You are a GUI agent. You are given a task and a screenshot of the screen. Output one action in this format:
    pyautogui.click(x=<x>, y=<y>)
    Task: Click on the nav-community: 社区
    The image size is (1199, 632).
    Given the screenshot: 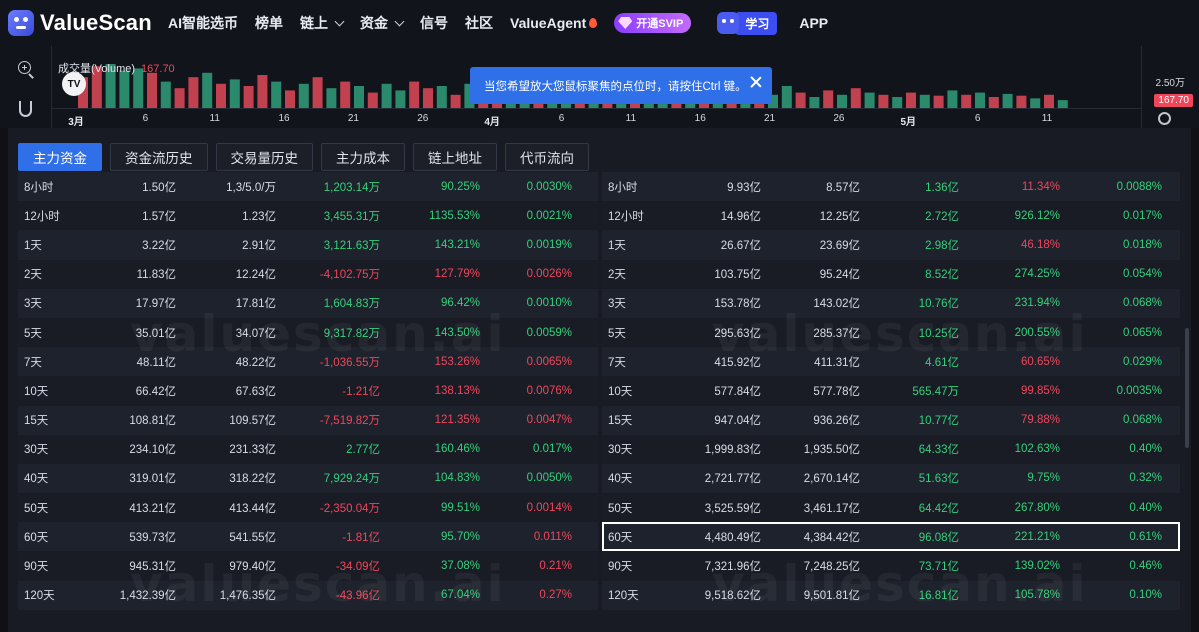 What is the action you would take?
    pyautogui.click(x=479, y=23)
    